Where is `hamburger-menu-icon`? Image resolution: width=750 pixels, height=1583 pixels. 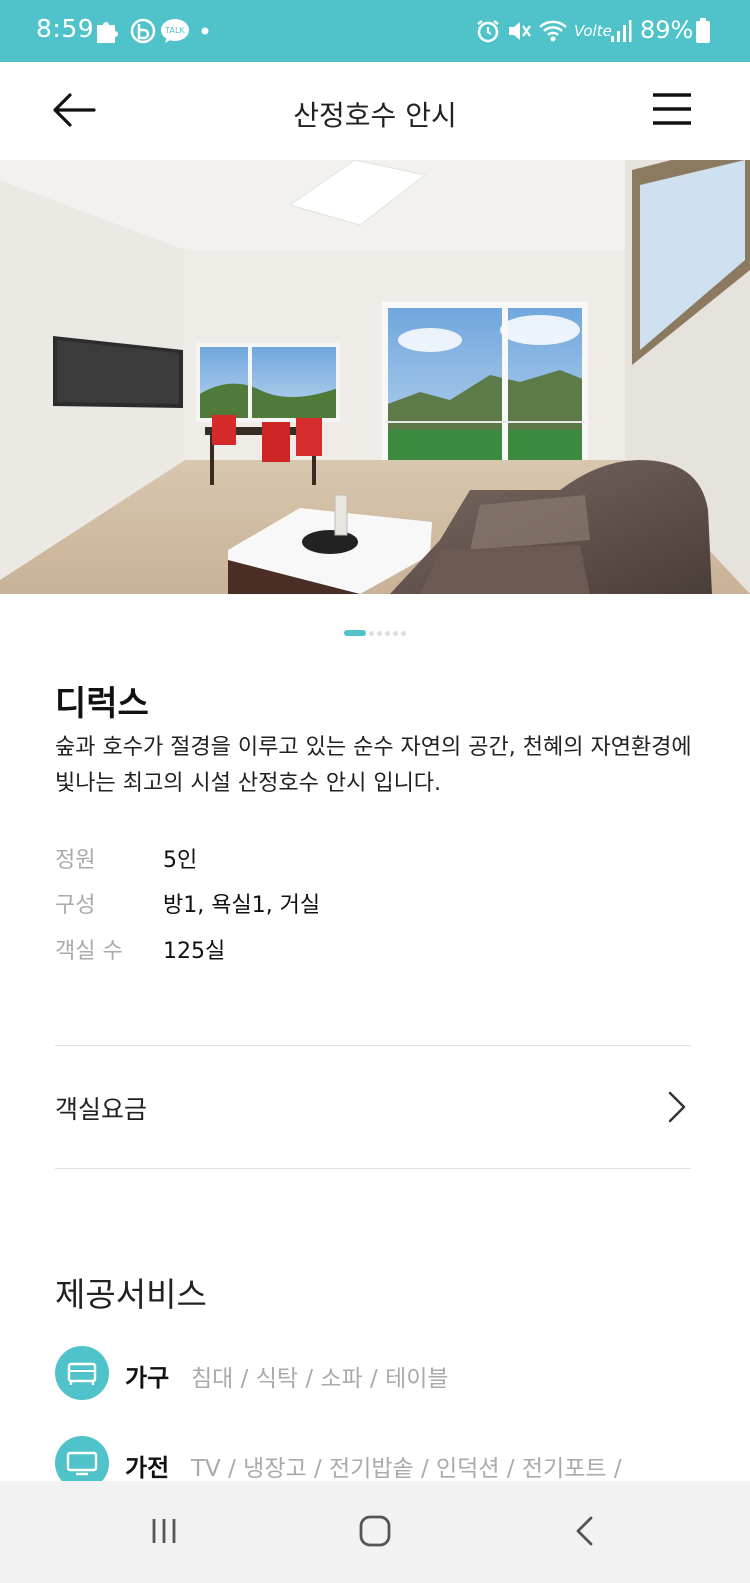
hamburger-menu-icon is located at coordinates (672, 109).